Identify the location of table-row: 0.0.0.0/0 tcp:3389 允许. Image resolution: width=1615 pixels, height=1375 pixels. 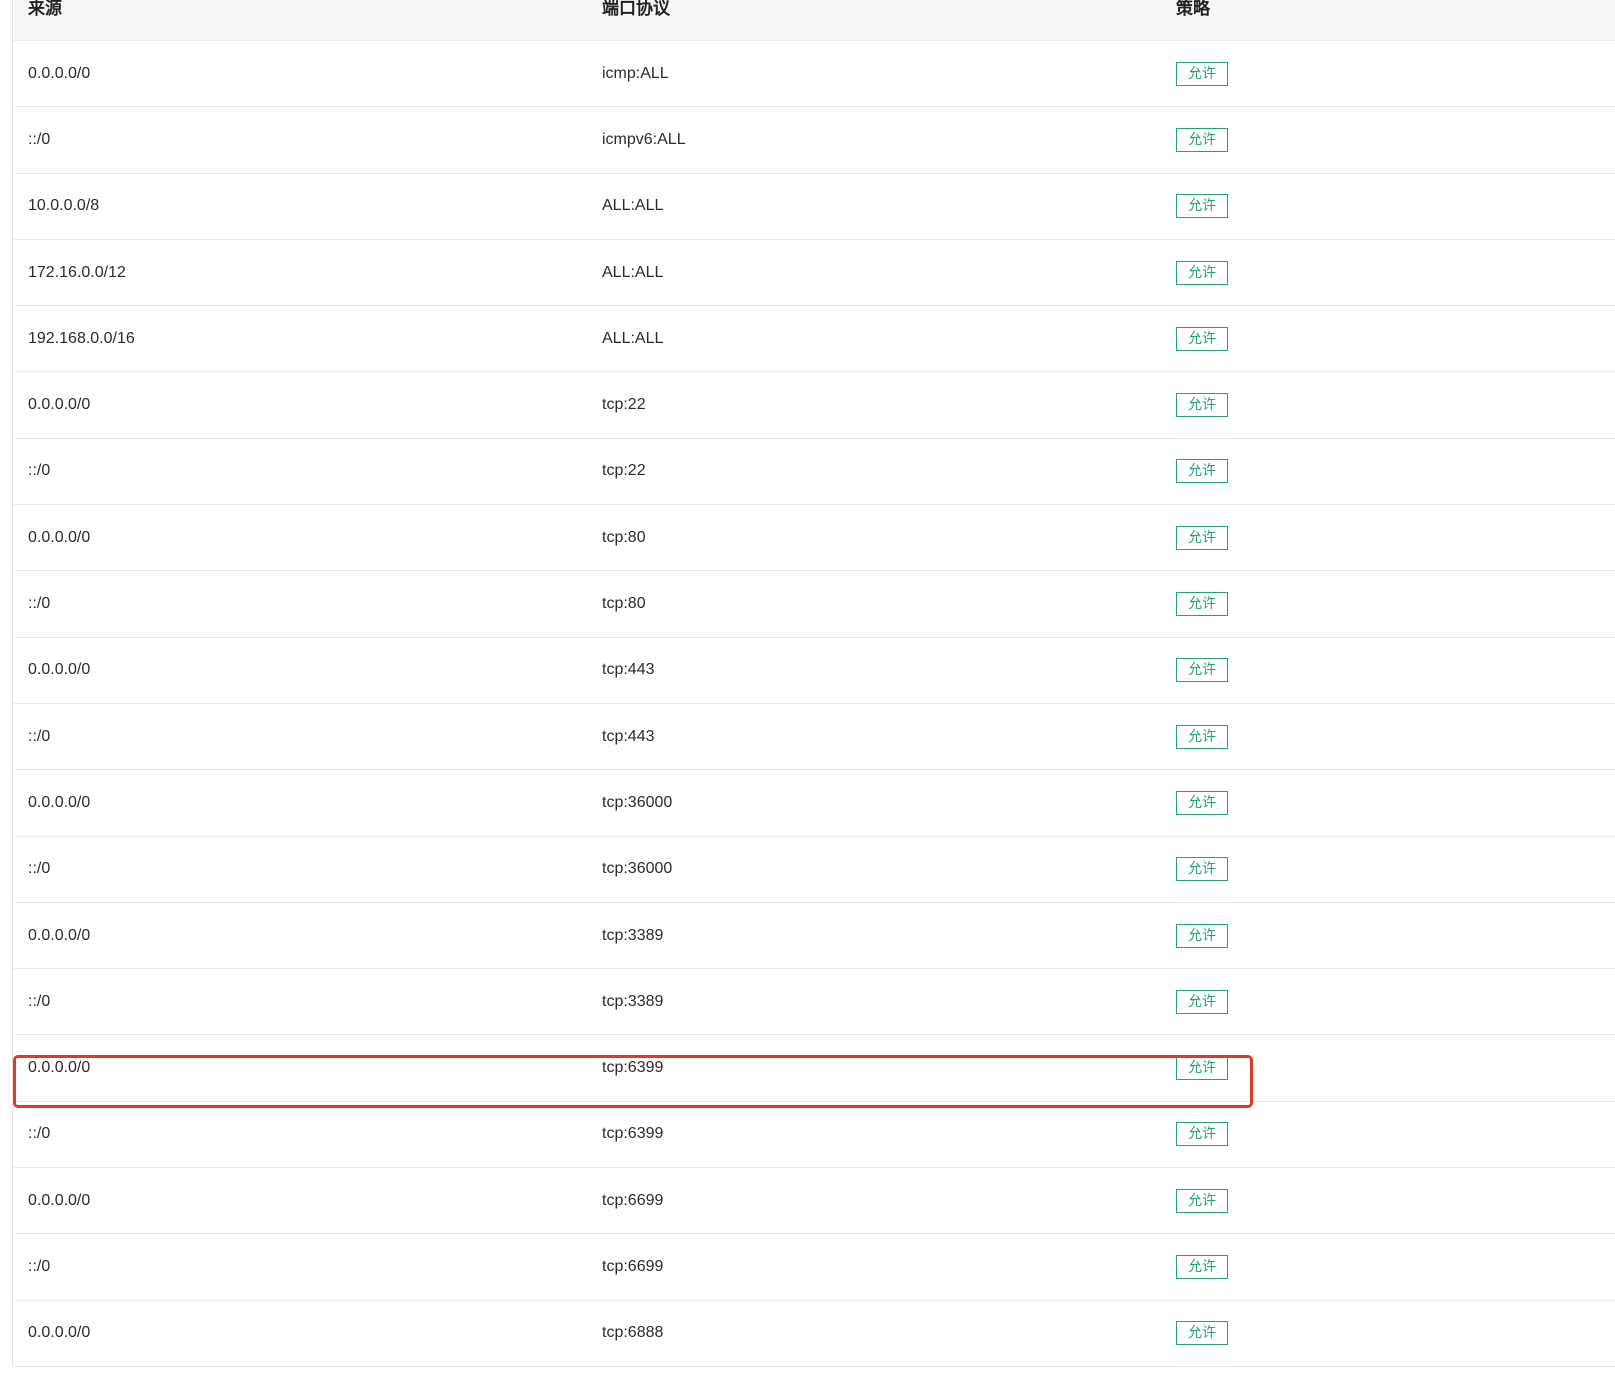
(814, 936).